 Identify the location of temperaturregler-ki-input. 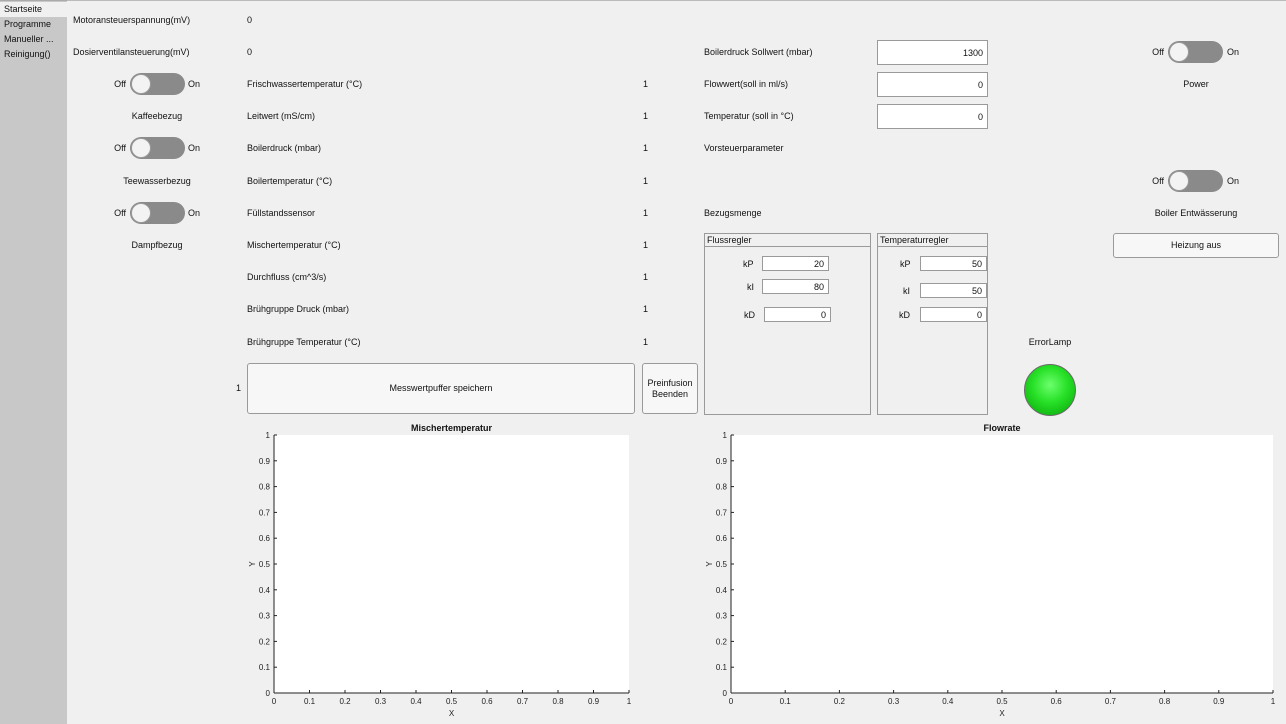
(953, 290).